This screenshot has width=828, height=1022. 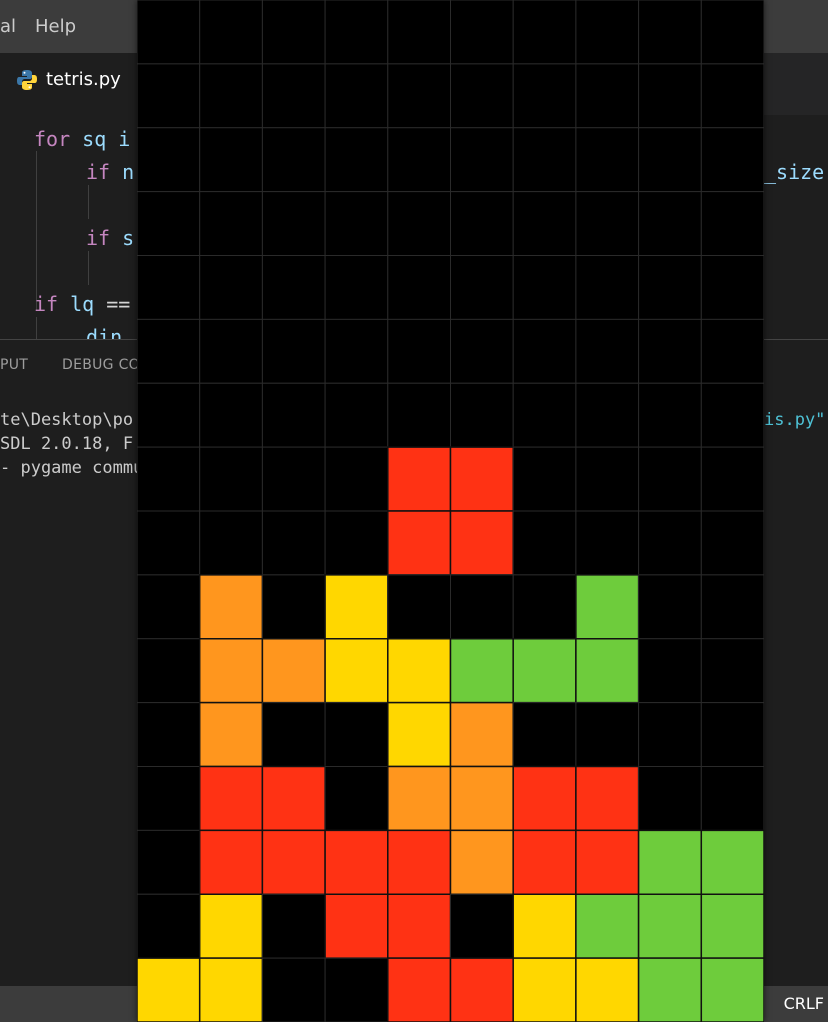 I want to click on code-line: for sq i, so click(x=82, y=139).